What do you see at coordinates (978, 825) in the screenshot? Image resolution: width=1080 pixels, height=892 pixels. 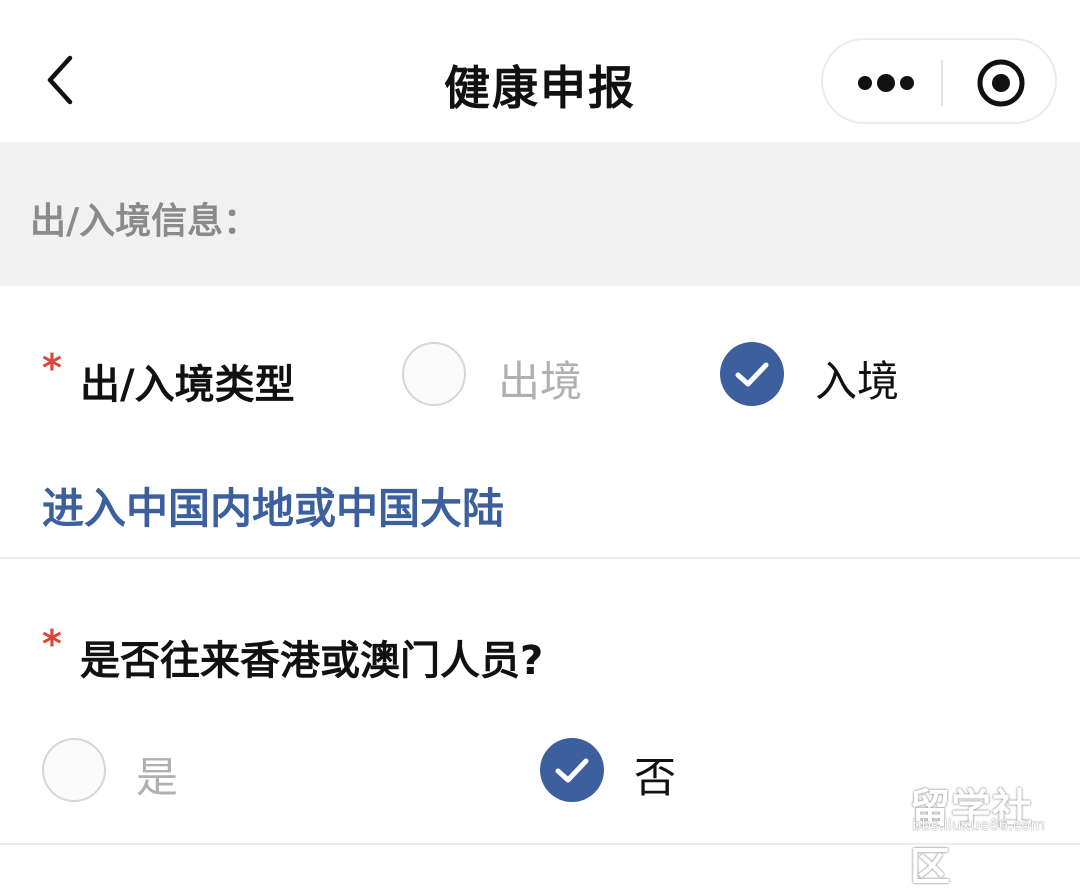 I see `watermark-url: bbs.liuxue86.com` at bounding box center [978, 825].